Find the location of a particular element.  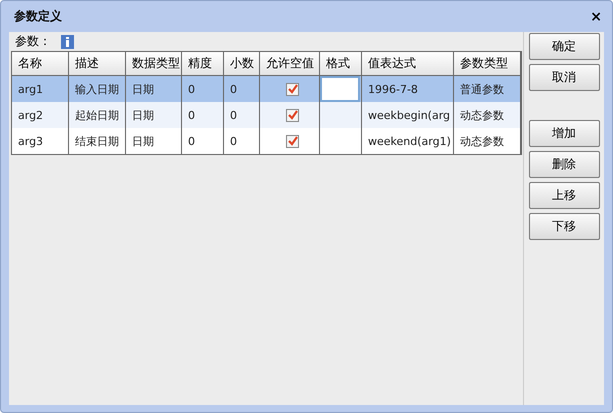

params-label: 参数： is located at coordinates (33, 41).